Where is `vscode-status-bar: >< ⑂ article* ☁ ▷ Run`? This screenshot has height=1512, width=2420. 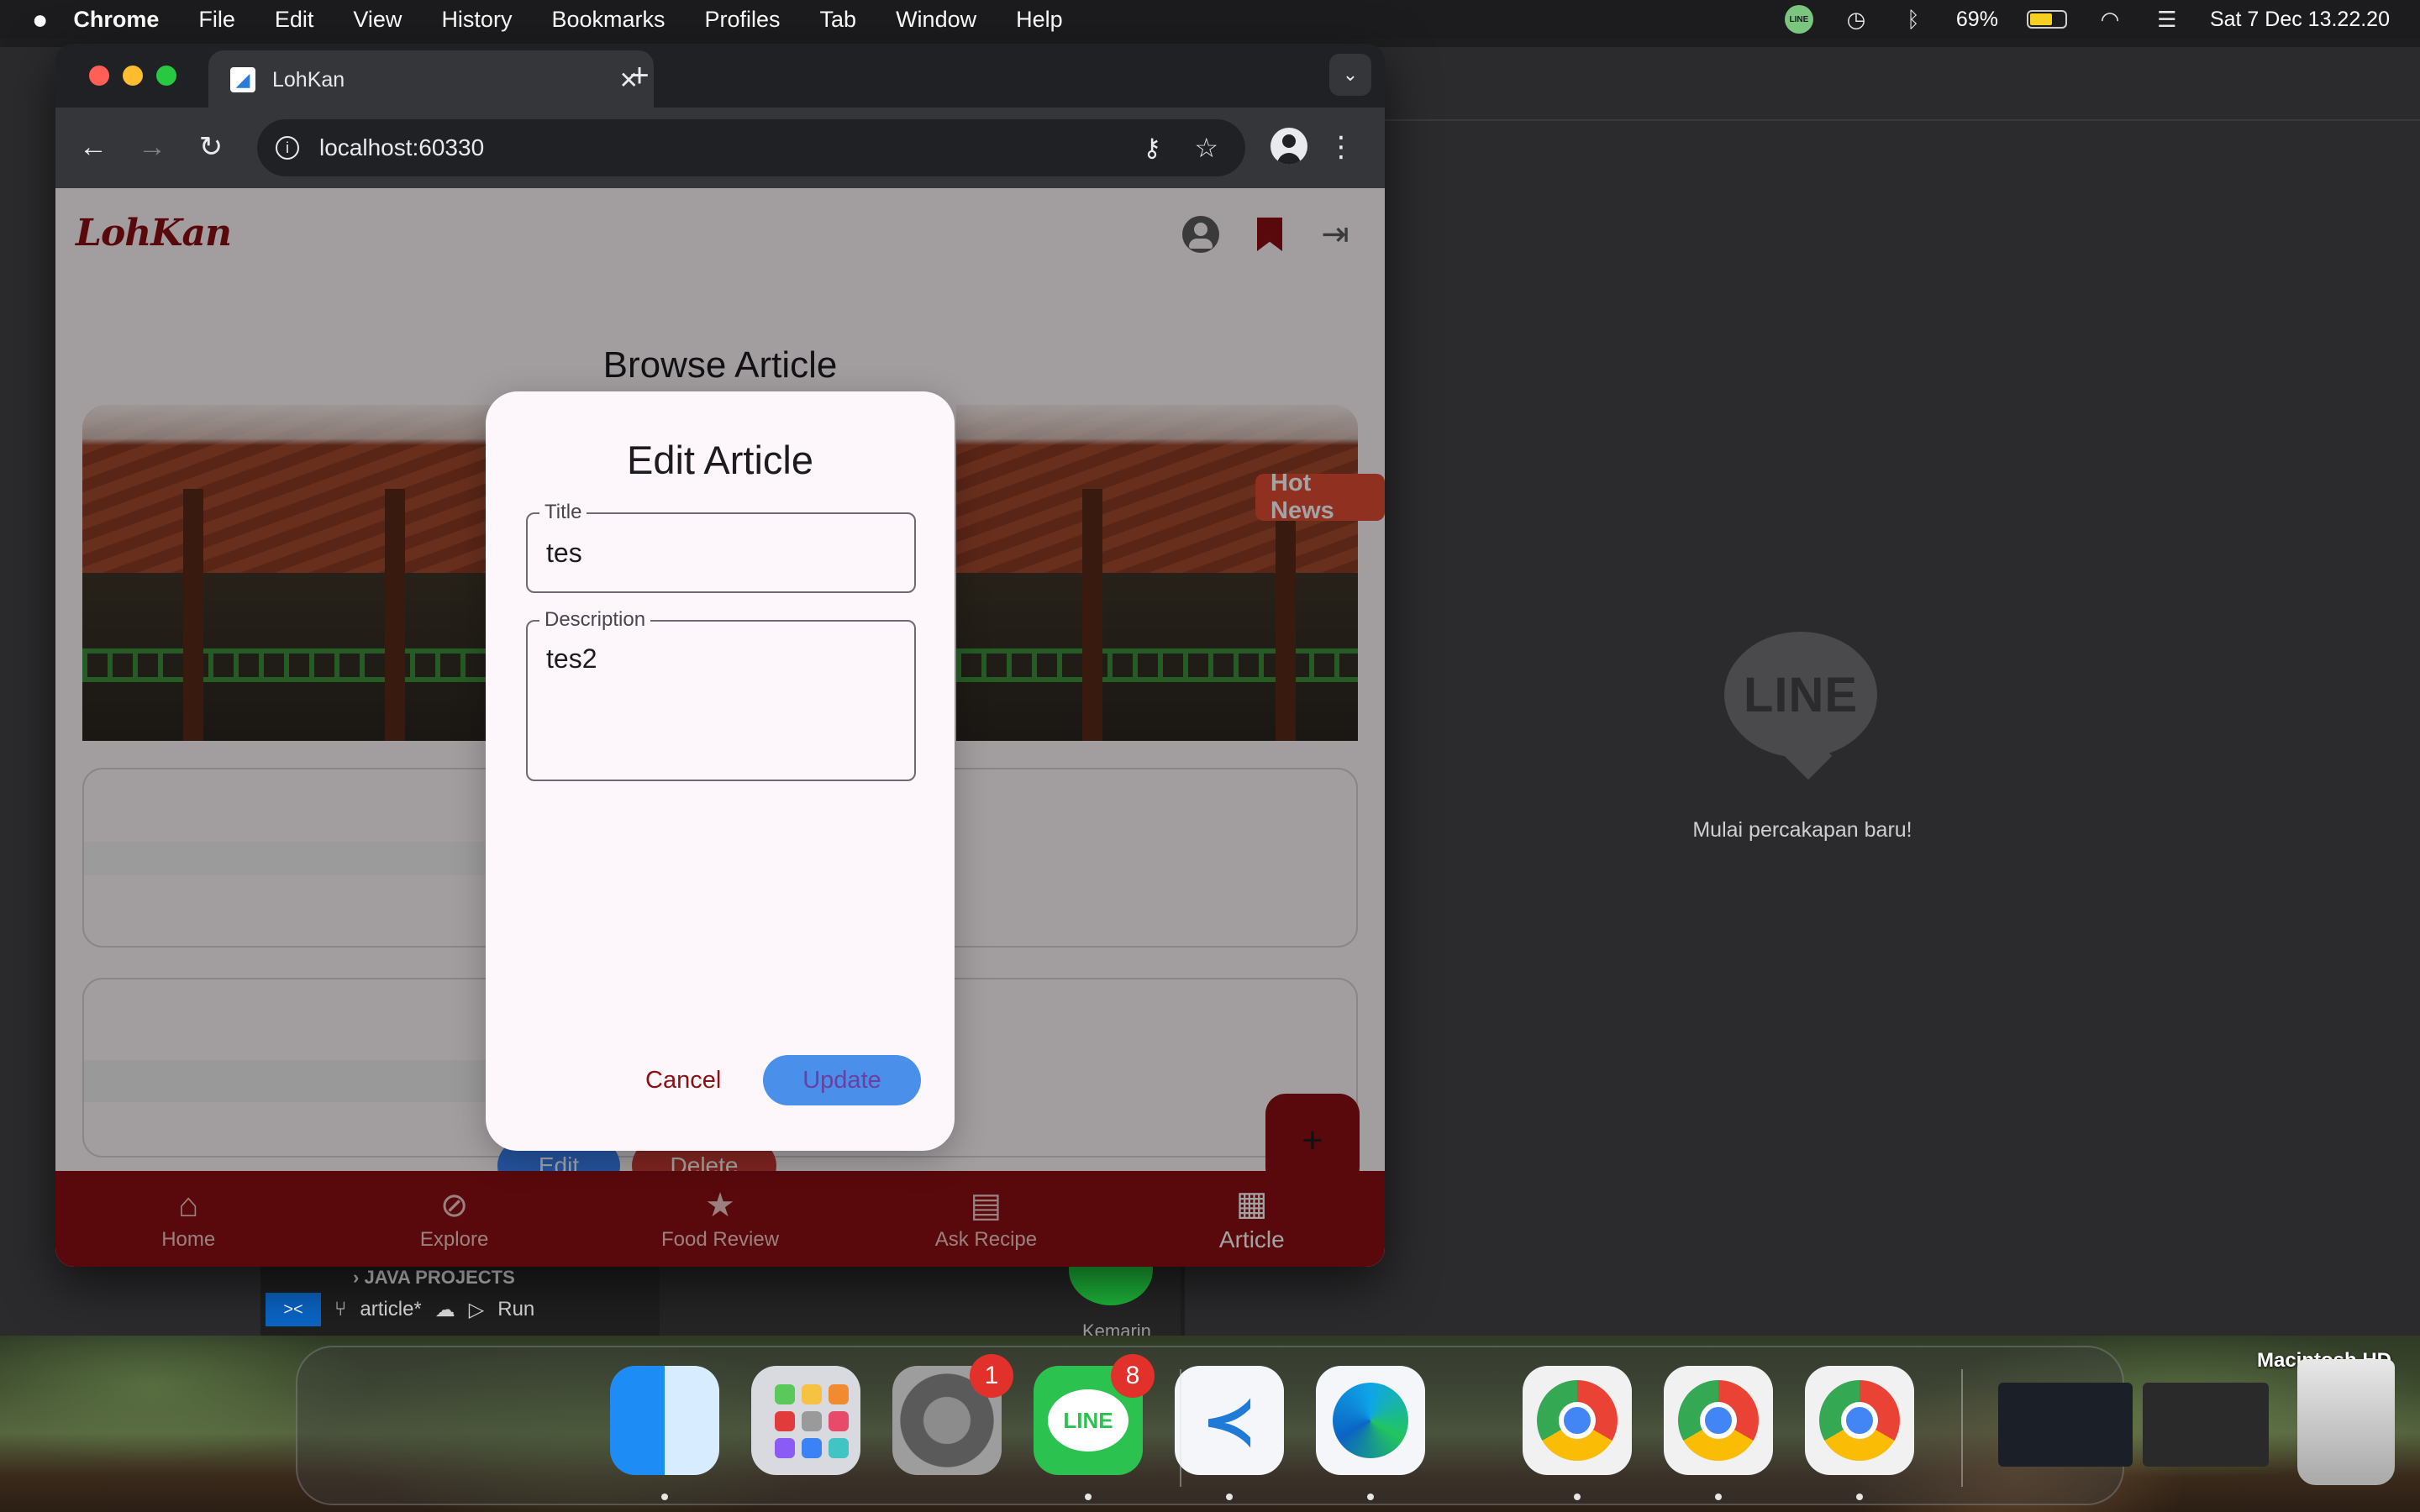 vscode-status-bar: >< ⑂ article* ☁ ▷ Run is located at coordinates (400, 1309).